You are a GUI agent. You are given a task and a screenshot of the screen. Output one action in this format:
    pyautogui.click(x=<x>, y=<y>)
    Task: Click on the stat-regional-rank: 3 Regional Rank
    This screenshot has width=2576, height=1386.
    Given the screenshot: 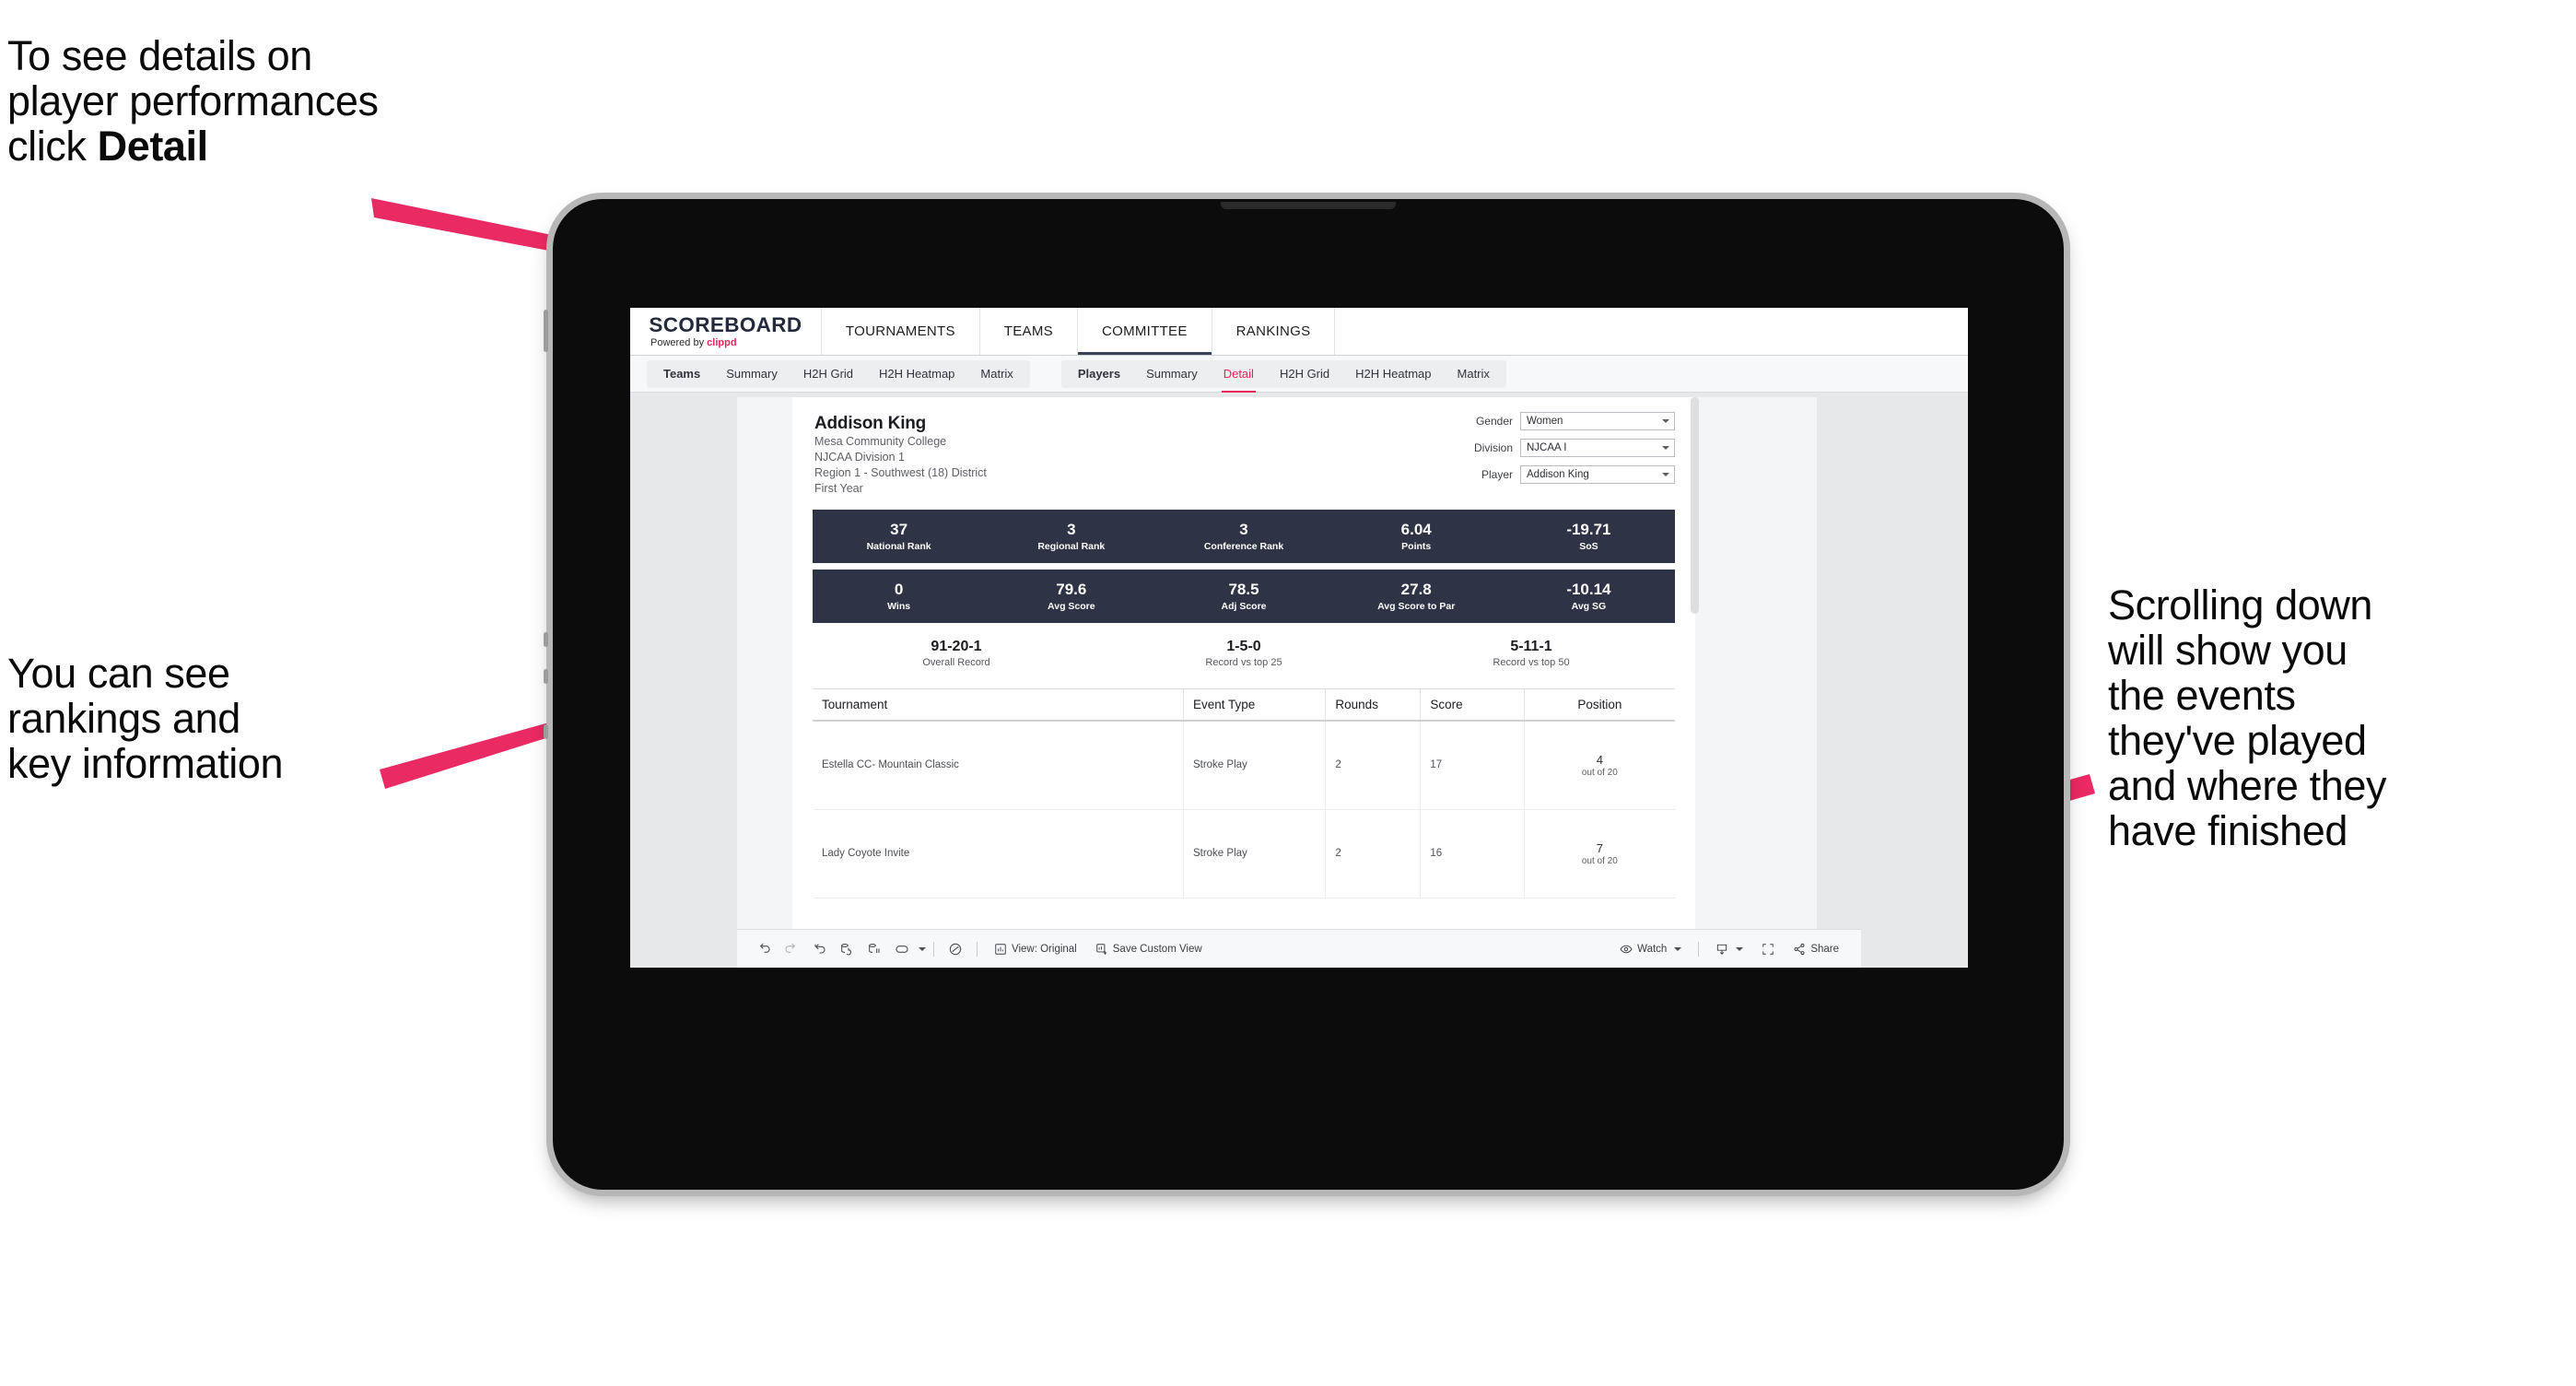 What is the action you would take?
    pyautogui.click(x=1071, y=536)
    